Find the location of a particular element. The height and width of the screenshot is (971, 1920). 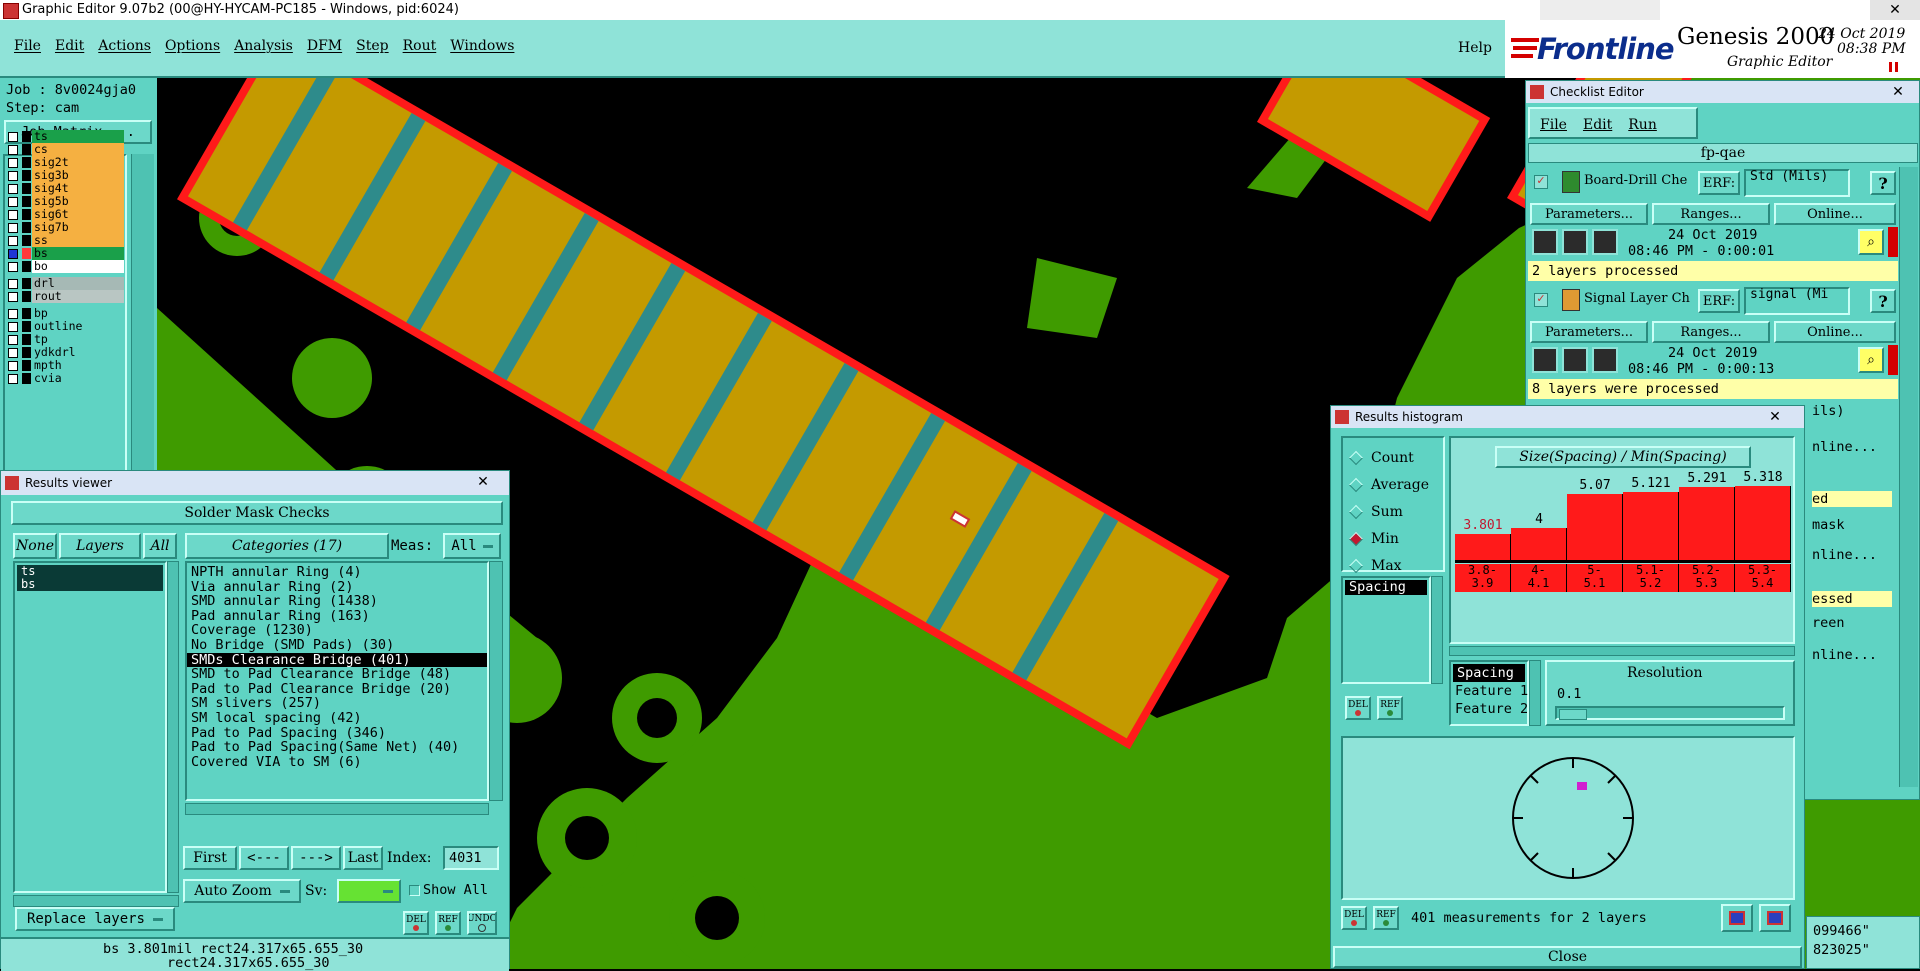

prev-button: <--- is located at coordinates (264, 858).